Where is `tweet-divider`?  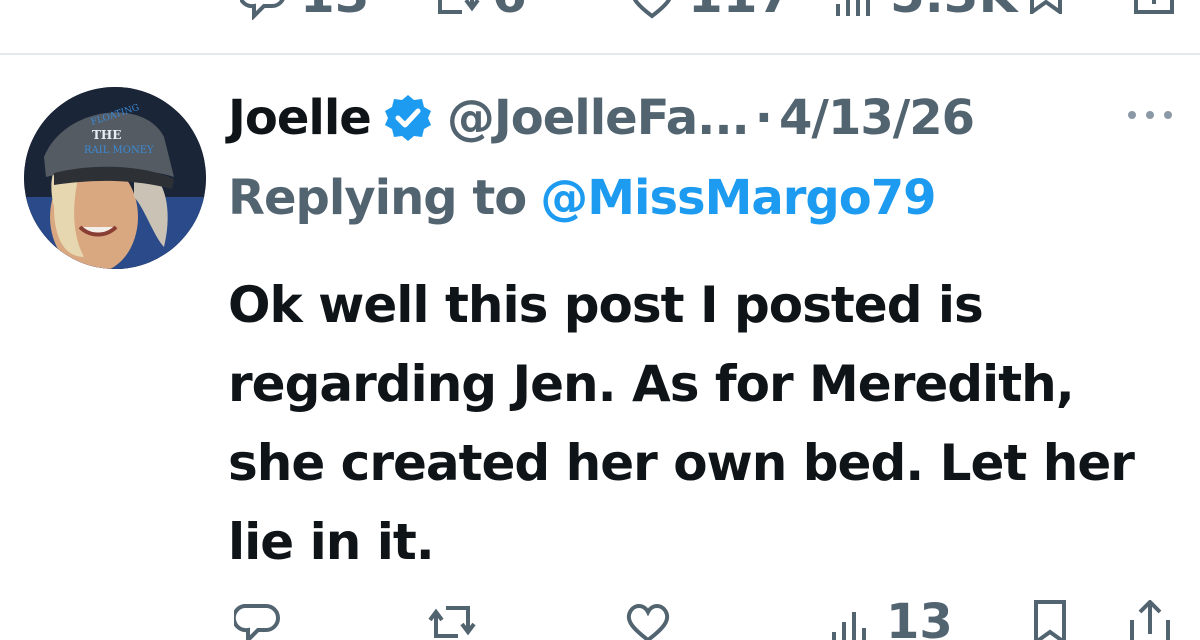 tweet-divider is located at coordinates (600, 54).